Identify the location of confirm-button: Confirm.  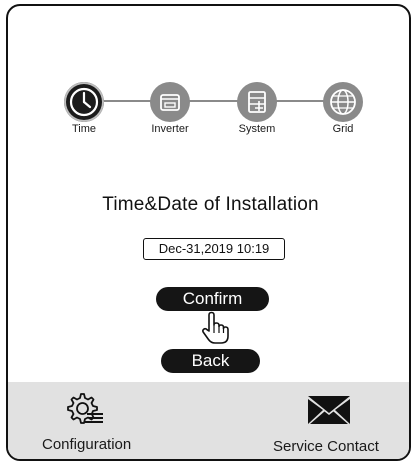
(212, 299).